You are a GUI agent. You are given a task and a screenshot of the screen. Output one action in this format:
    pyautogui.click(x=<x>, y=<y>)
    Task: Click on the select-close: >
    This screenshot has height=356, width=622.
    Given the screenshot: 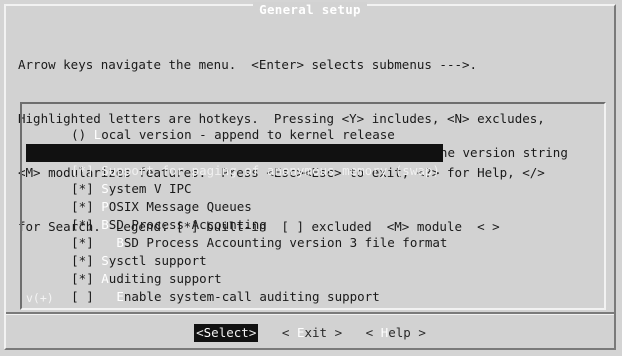 What is the action you would take?
    pyautogui.click(x=252, y=332)
    